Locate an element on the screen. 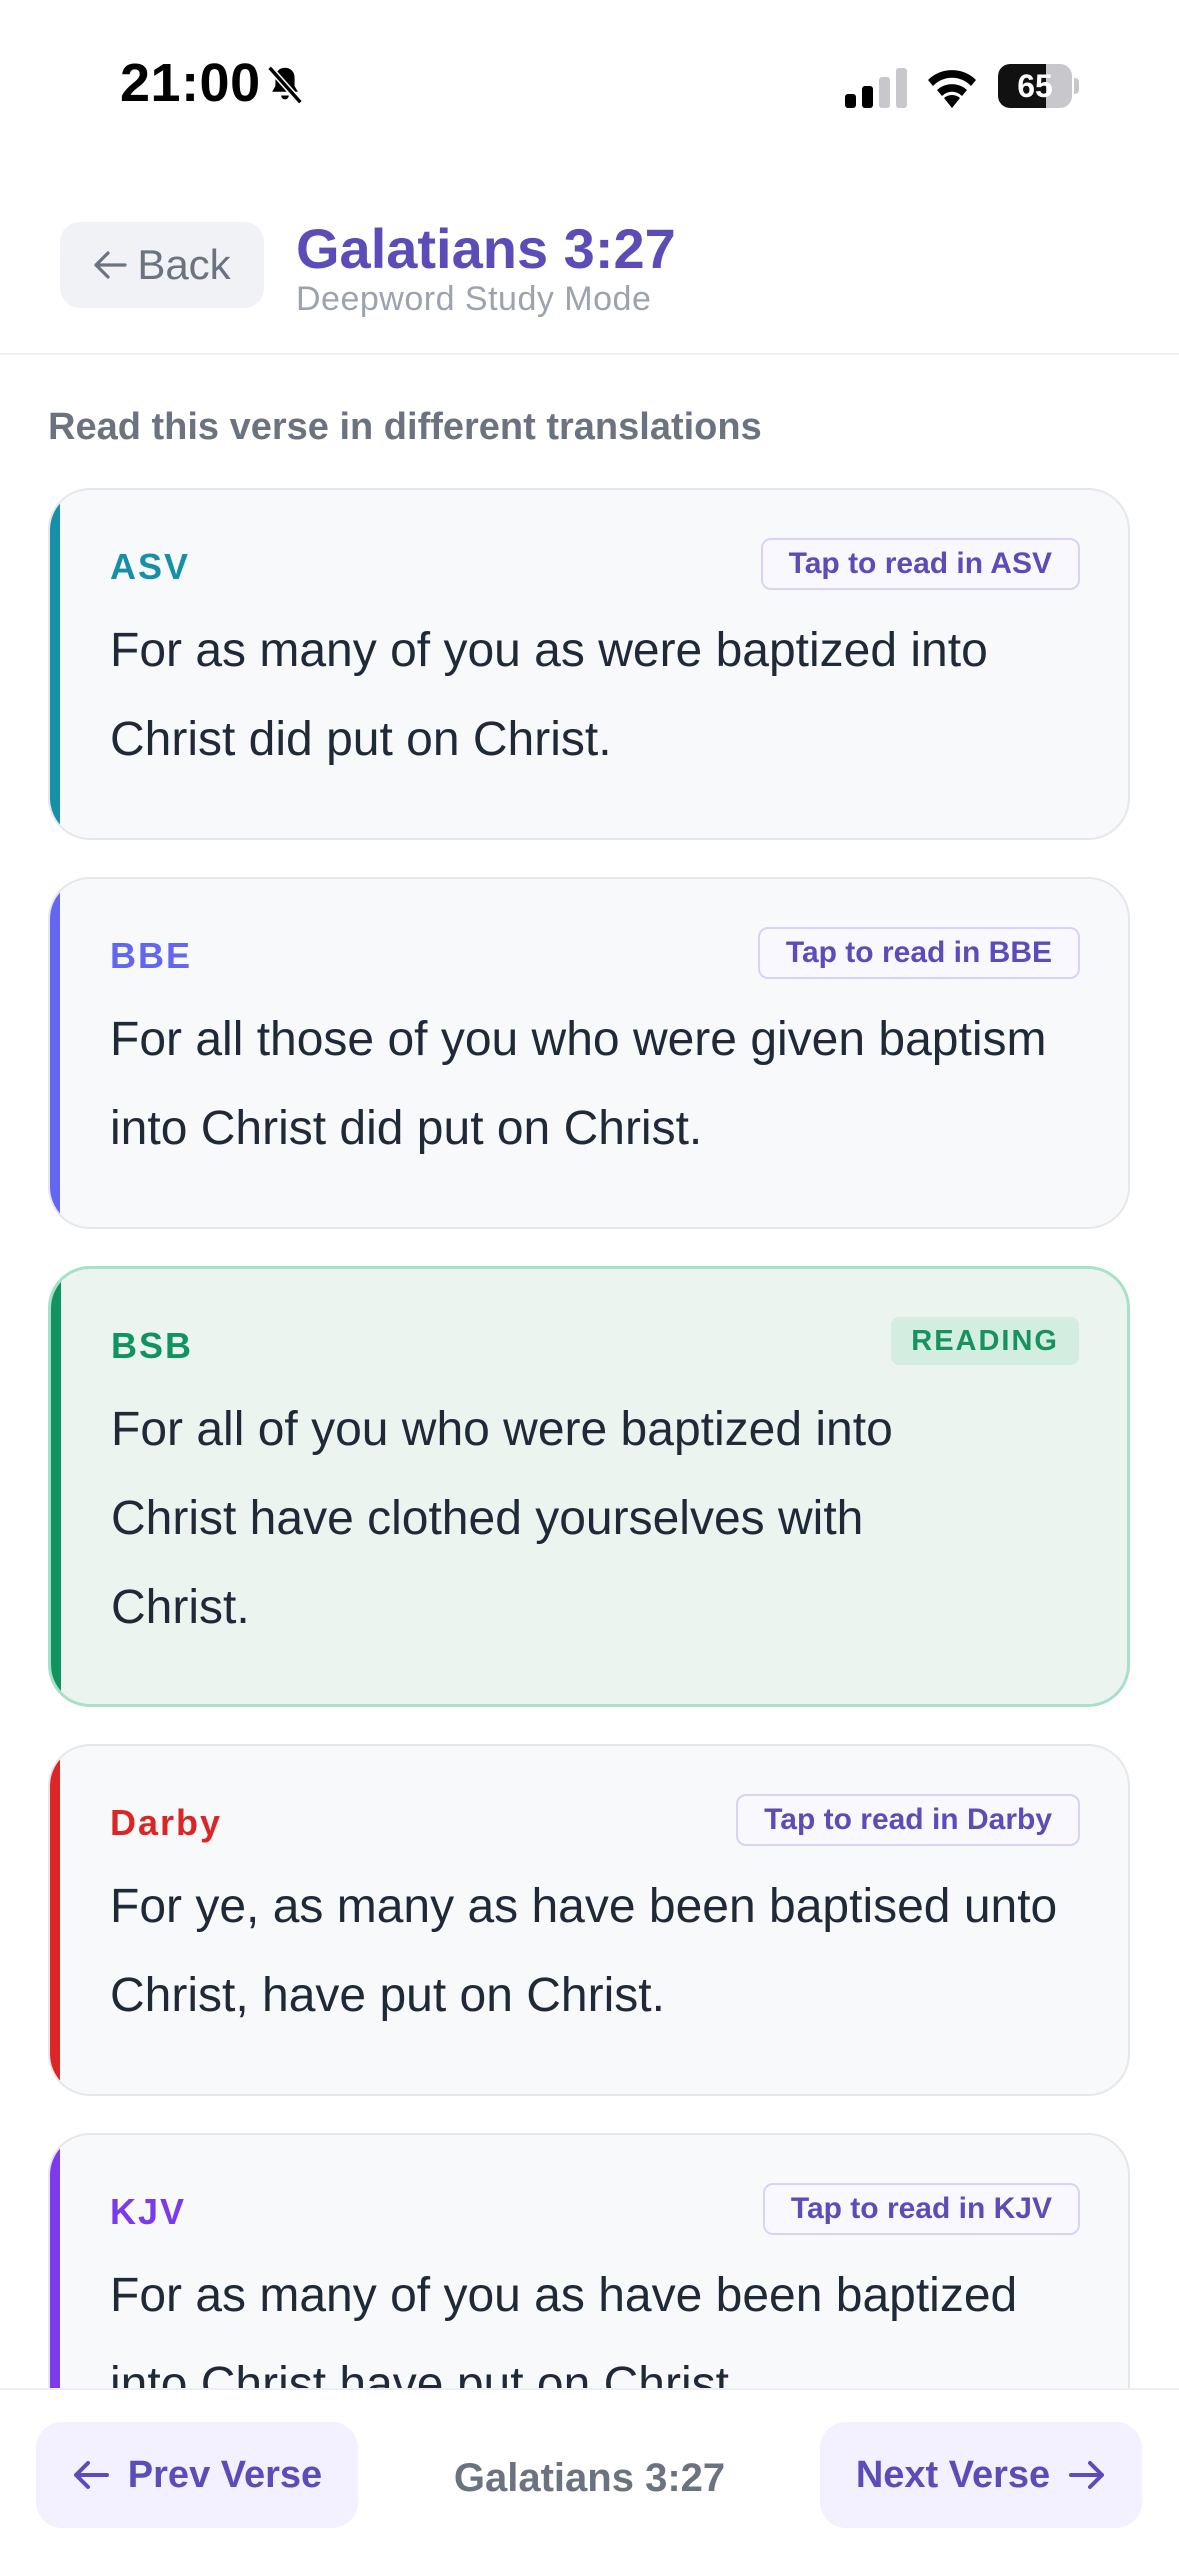 The height and width of the screenshot is (2556, 1179). back-button: Back is located at coordinates (162, 265).